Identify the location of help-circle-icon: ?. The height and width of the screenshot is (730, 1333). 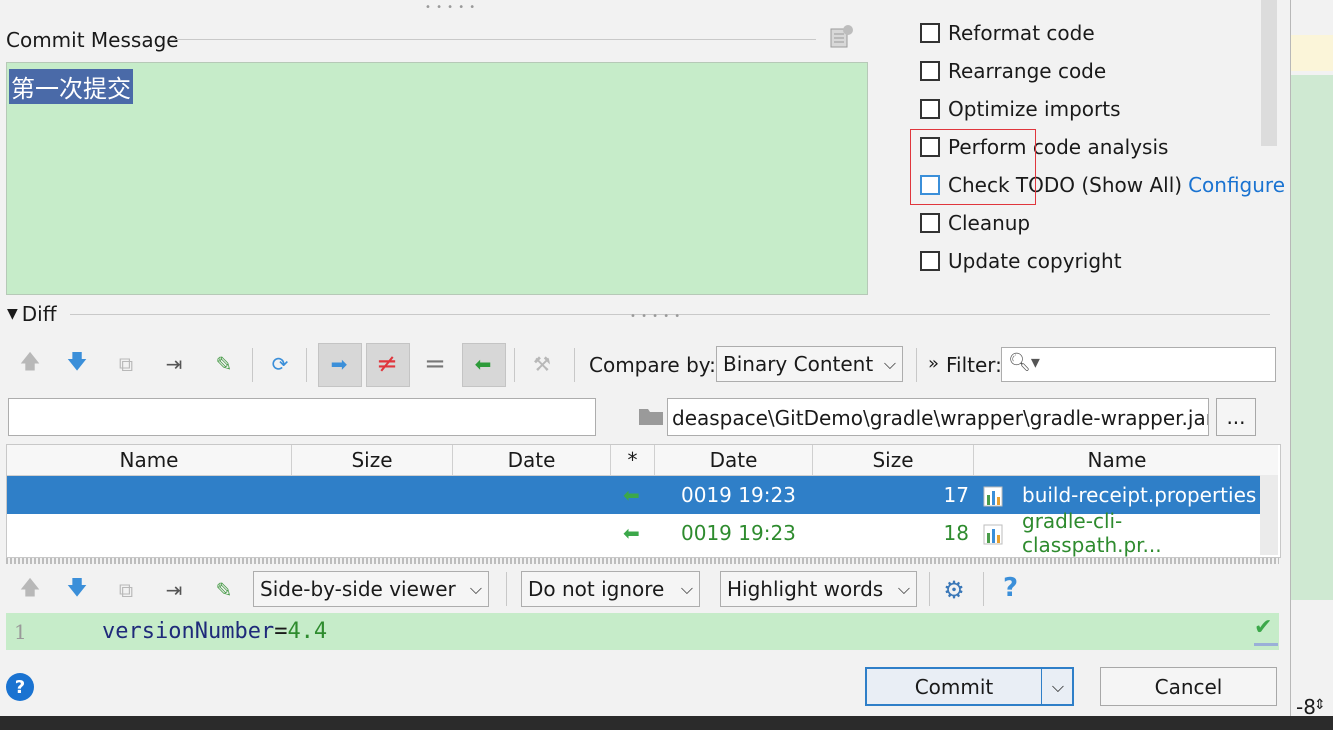
(20, 687).